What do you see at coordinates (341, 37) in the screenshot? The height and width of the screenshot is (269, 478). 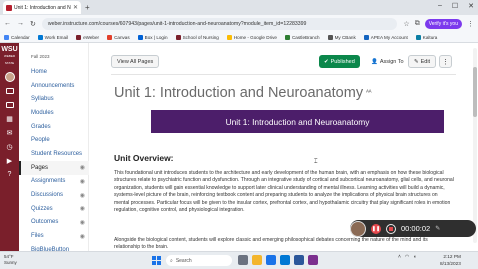 I see `bookmark-cbank: My CBank` at bounding box center [341, 37].